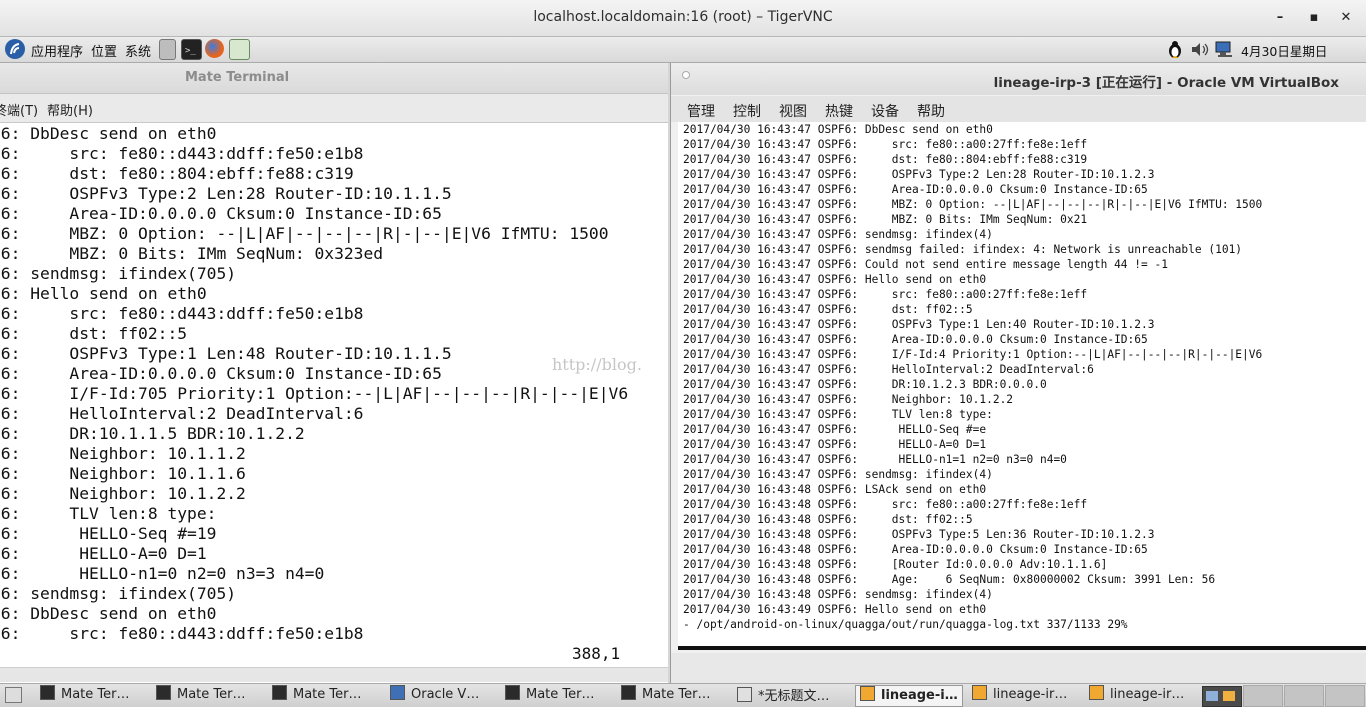 This screenshot has width=1366, height=707. Describe the element at coordinates (138, 50) in the screenshot. I see `system-menu: 系统` at that location.